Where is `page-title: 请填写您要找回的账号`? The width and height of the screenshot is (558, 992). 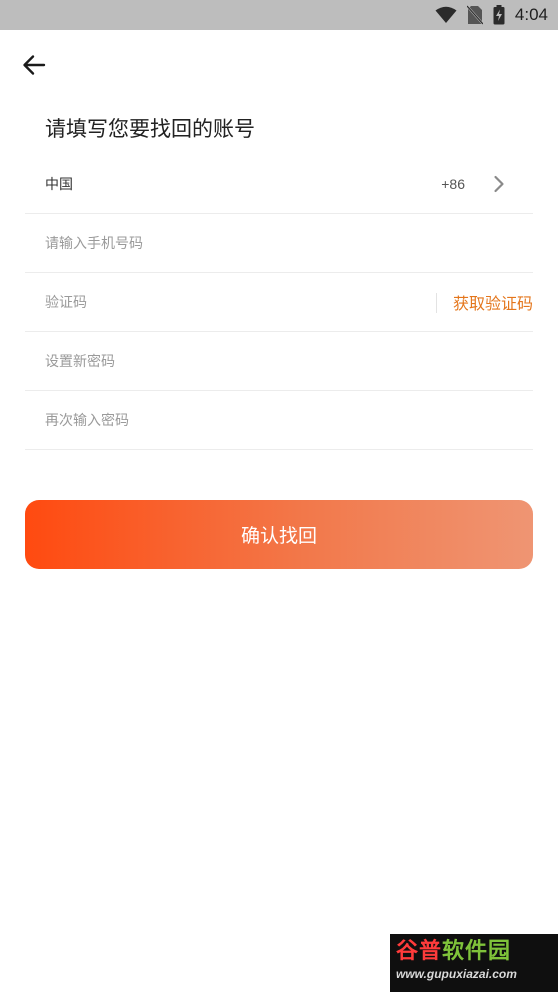
page-title: 请填写您要找回的账号 is located at coordinates (150, 129).